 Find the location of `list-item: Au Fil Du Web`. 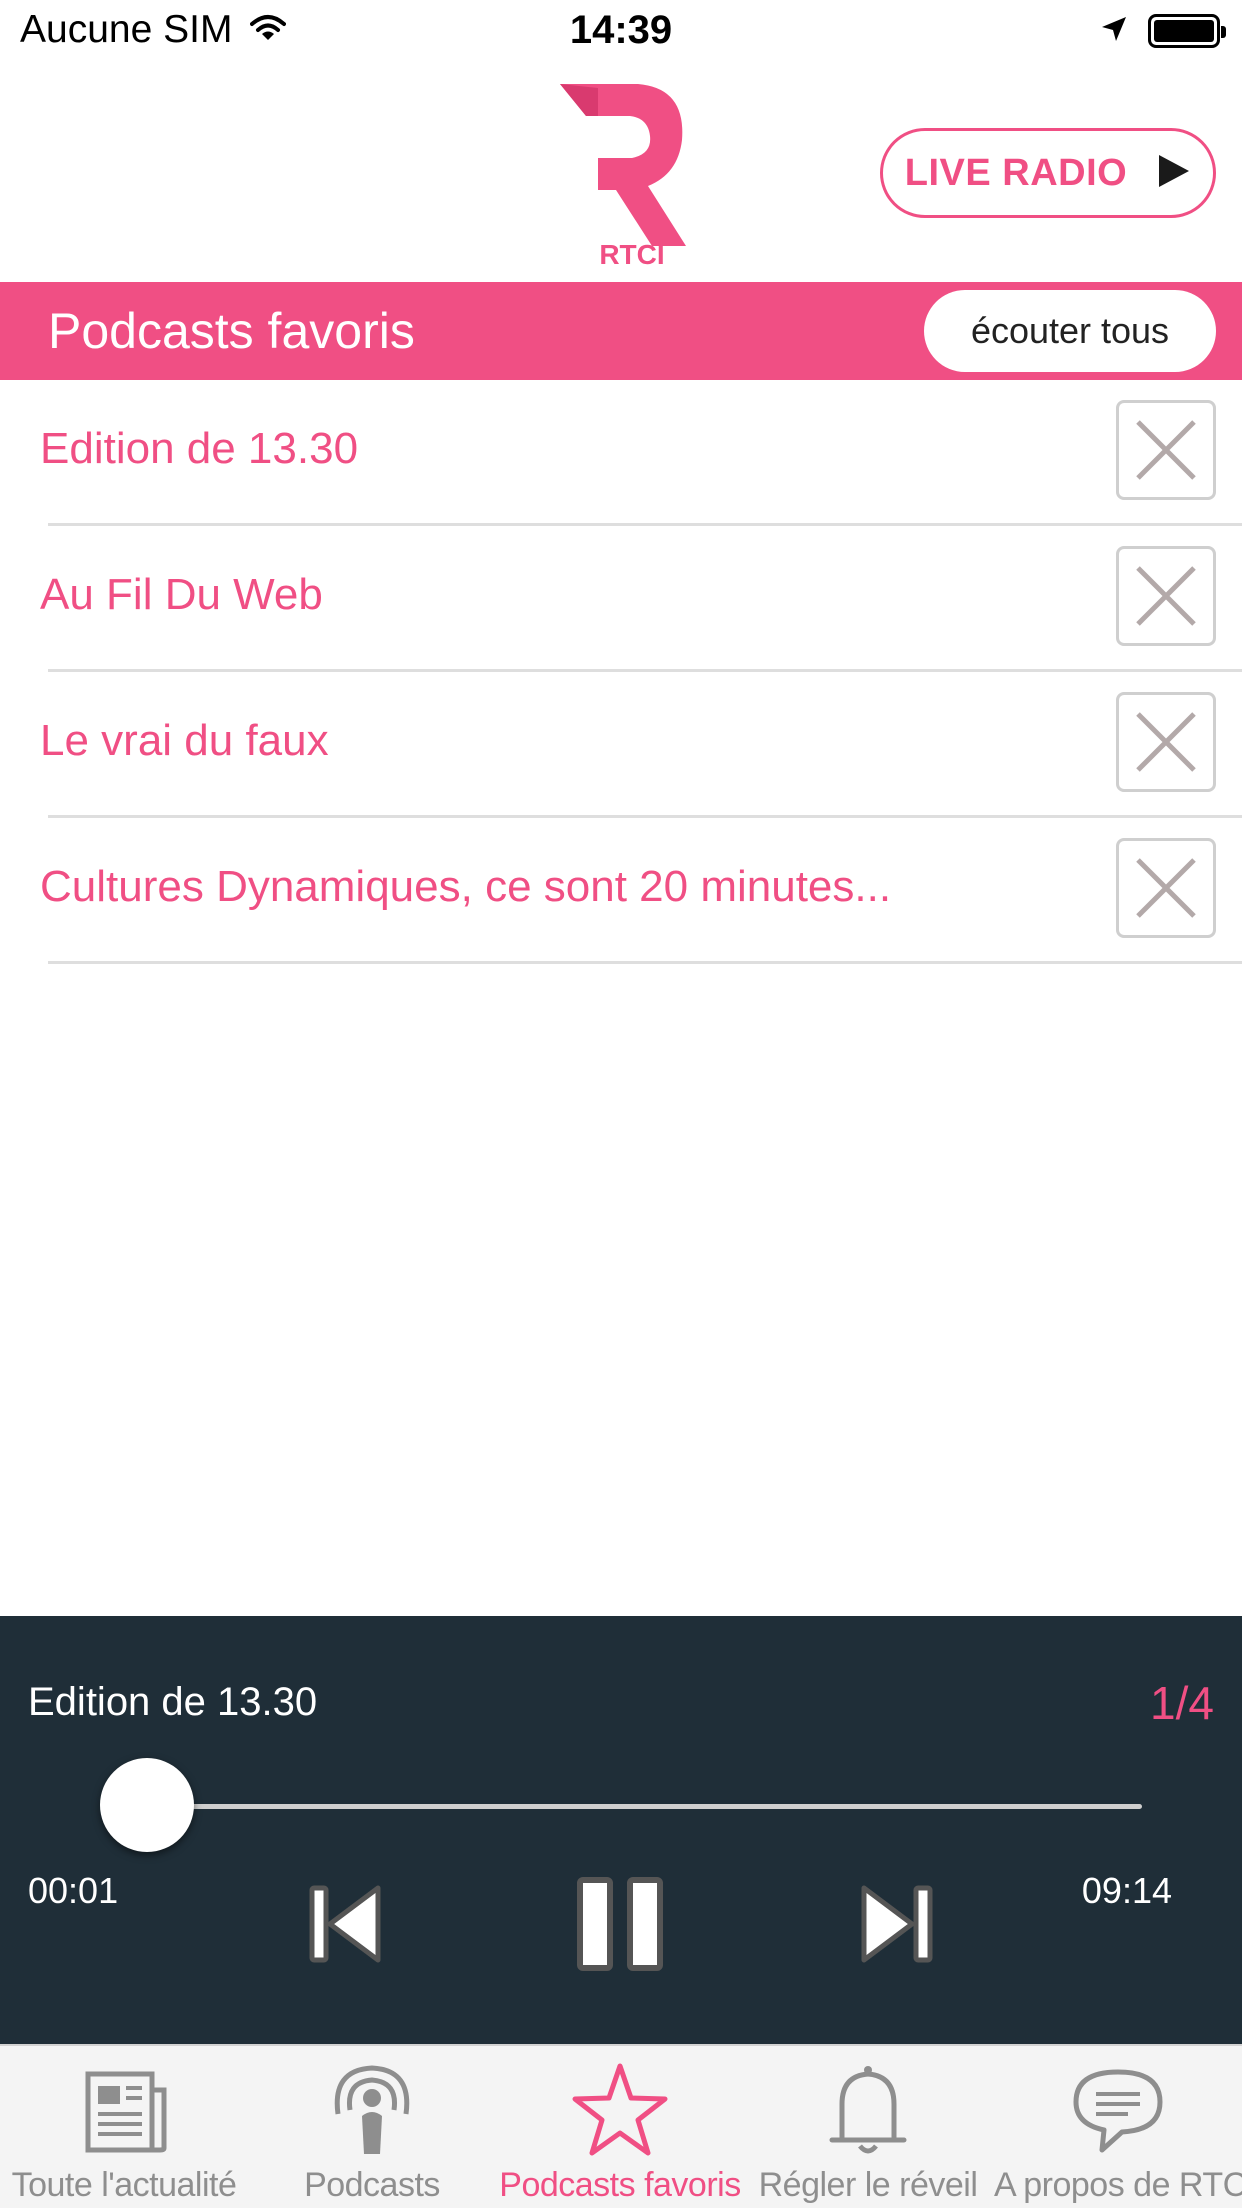

list-item: Au Fil Du Web is located at coordinates (621, 599).